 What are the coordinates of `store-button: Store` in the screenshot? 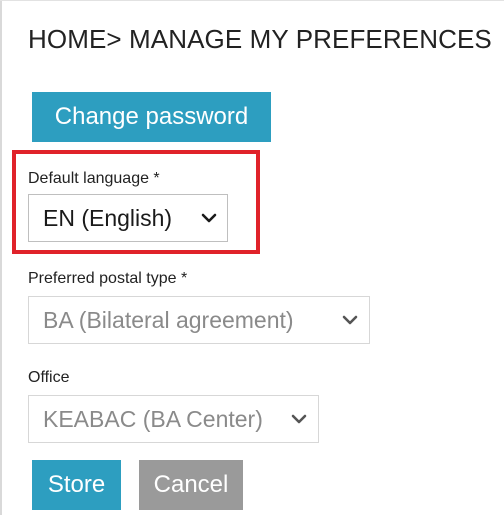 It's located at (76, 485).